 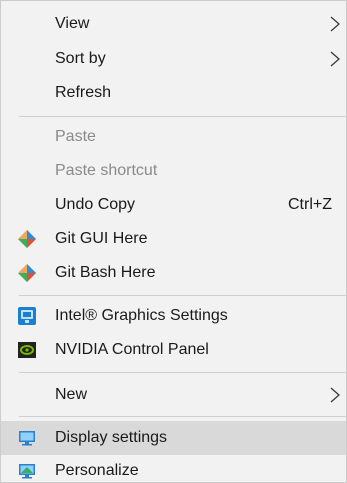 I want to click on menu-item-label: Refresh, so click(x=83, y=92).